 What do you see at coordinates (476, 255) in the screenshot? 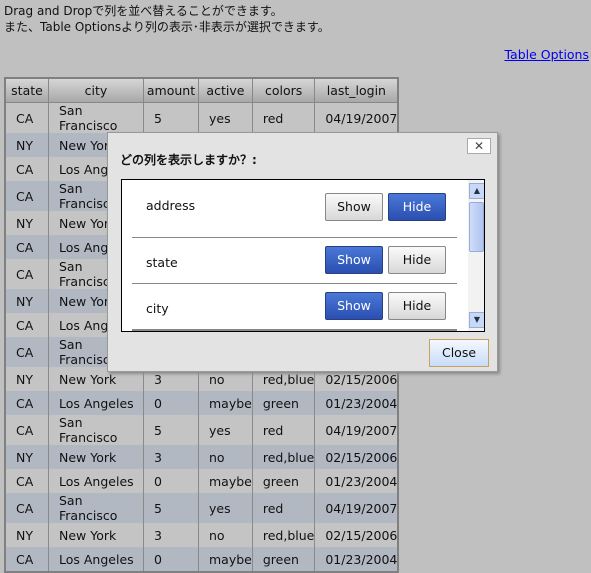
I see `scrollbar: ▲ ▼` at bounding box center [476, 255].